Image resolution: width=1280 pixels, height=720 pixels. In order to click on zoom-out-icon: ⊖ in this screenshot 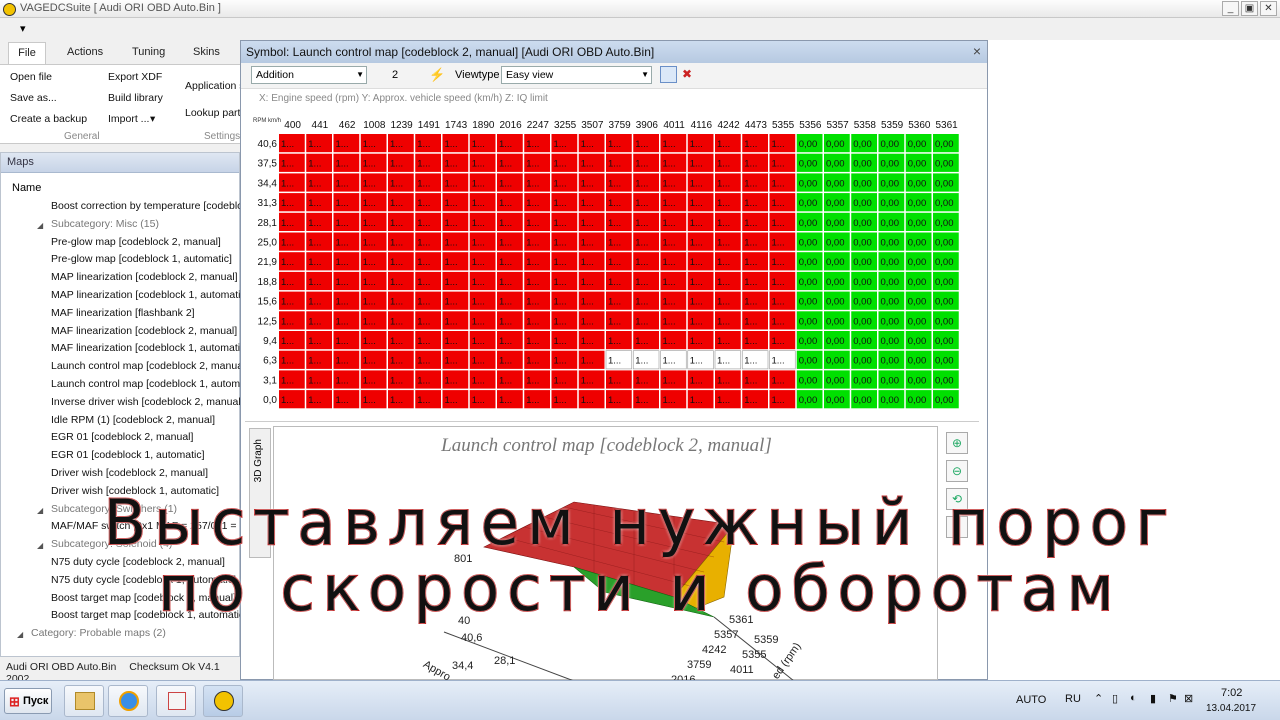, I will do `click(957, 471)`.